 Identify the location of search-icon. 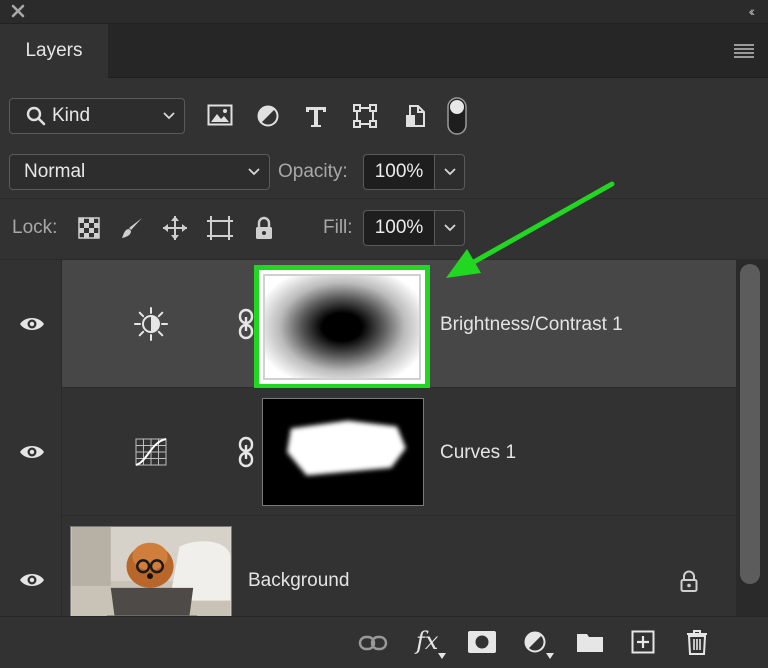
(36, 116).